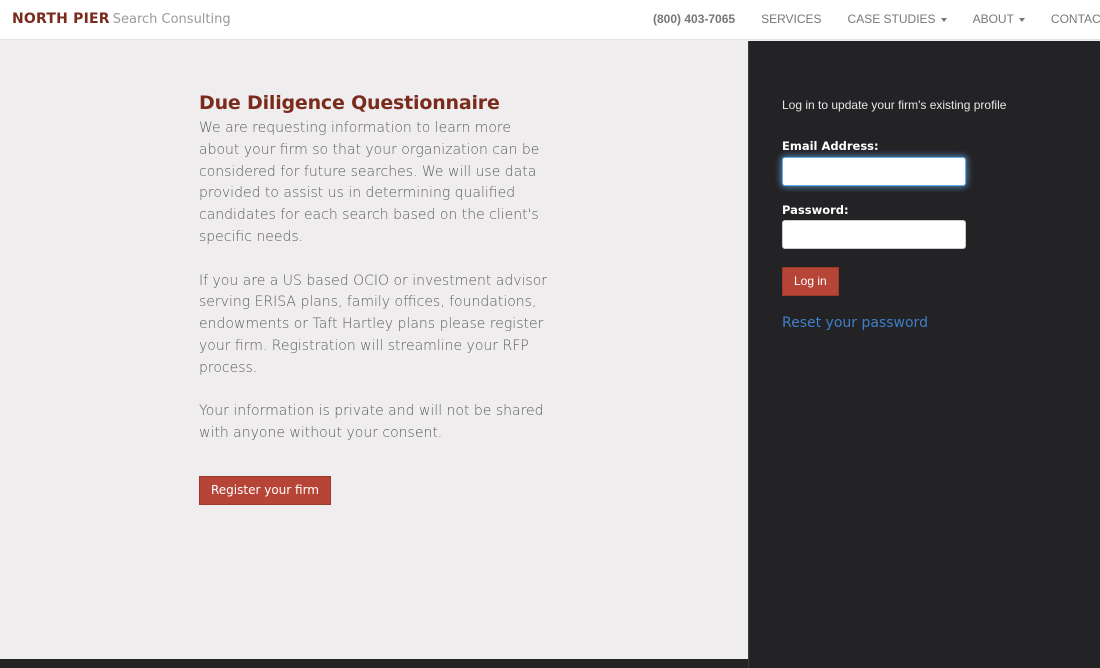  I want to click on email-input, so click(874, 171).